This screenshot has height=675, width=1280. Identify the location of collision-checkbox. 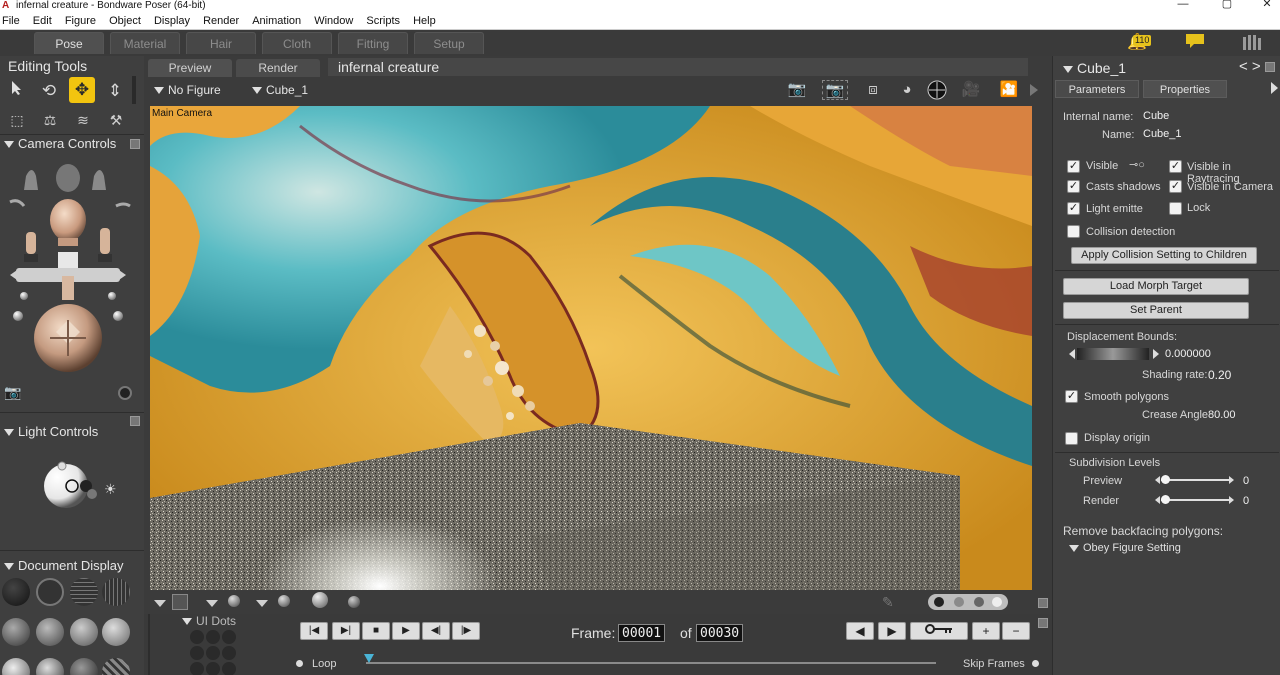
(1073, 231).